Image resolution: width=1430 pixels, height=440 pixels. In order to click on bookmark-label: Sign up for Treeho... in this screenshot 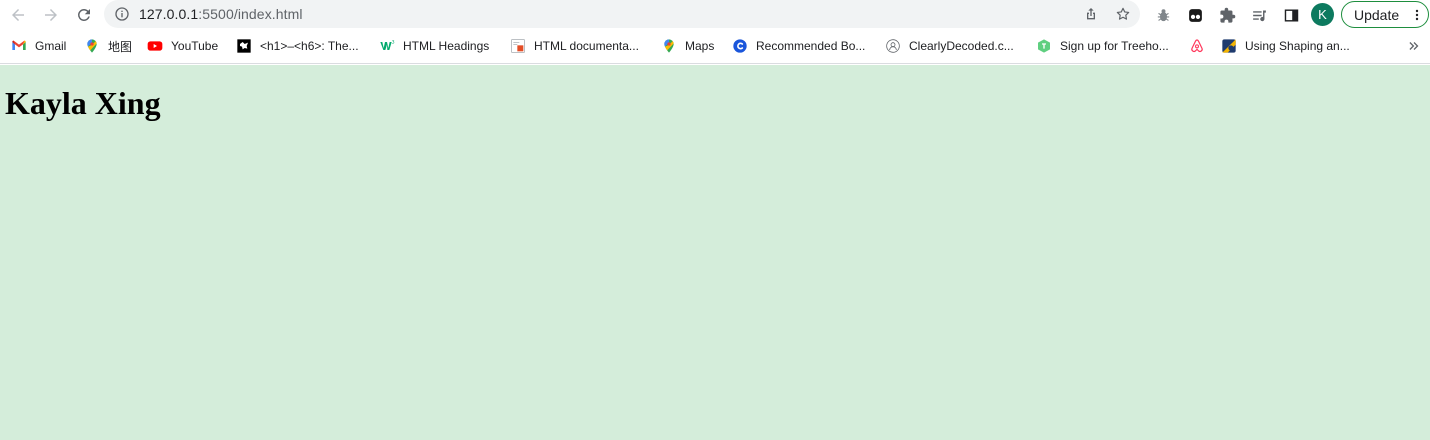, I will do `click(1114, 46)`.